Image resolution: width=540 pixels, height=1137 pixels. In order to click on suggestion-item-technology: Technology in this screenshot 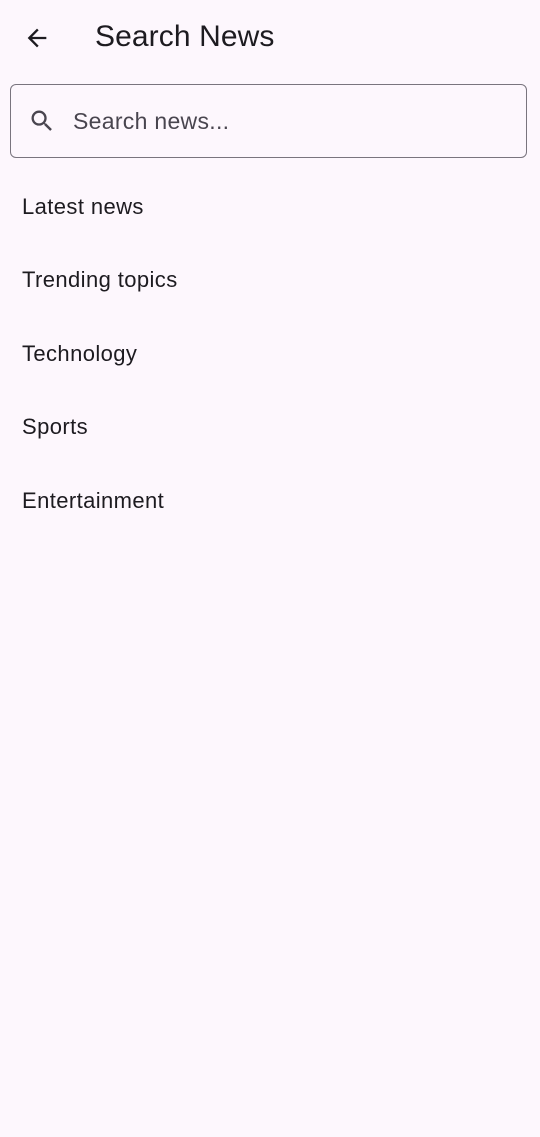, I will do `click(270, 354)`.